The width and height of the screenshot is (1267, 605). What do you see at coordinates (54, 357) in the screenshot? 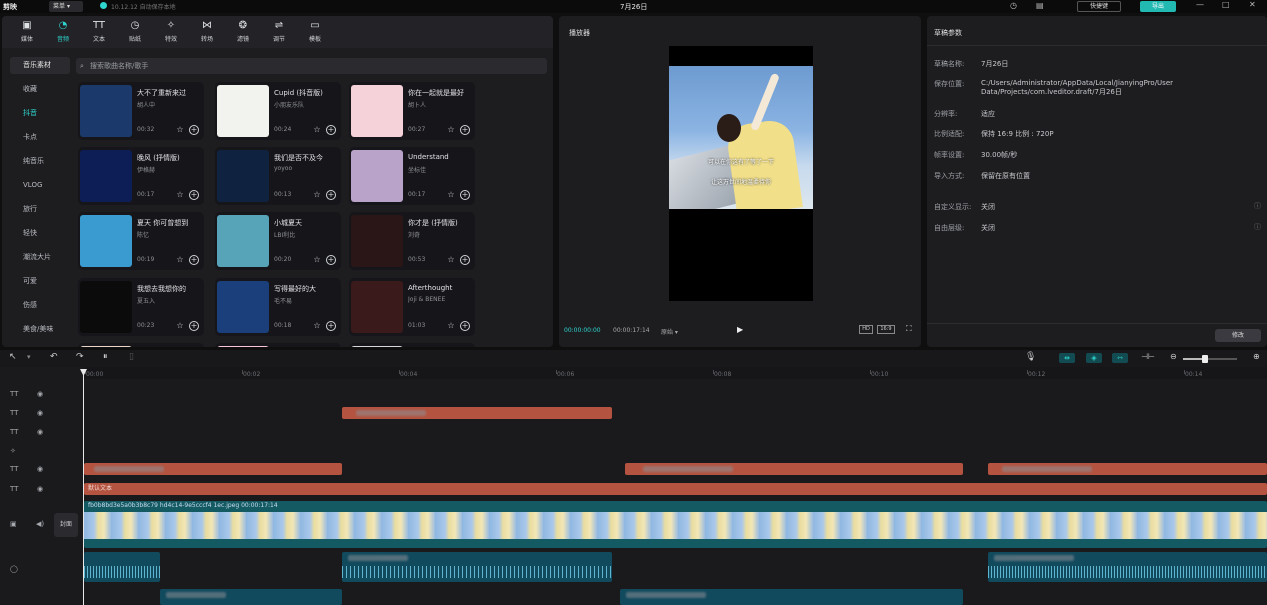
I see `undo-icon: ↶` at bounding box center [54, 357].